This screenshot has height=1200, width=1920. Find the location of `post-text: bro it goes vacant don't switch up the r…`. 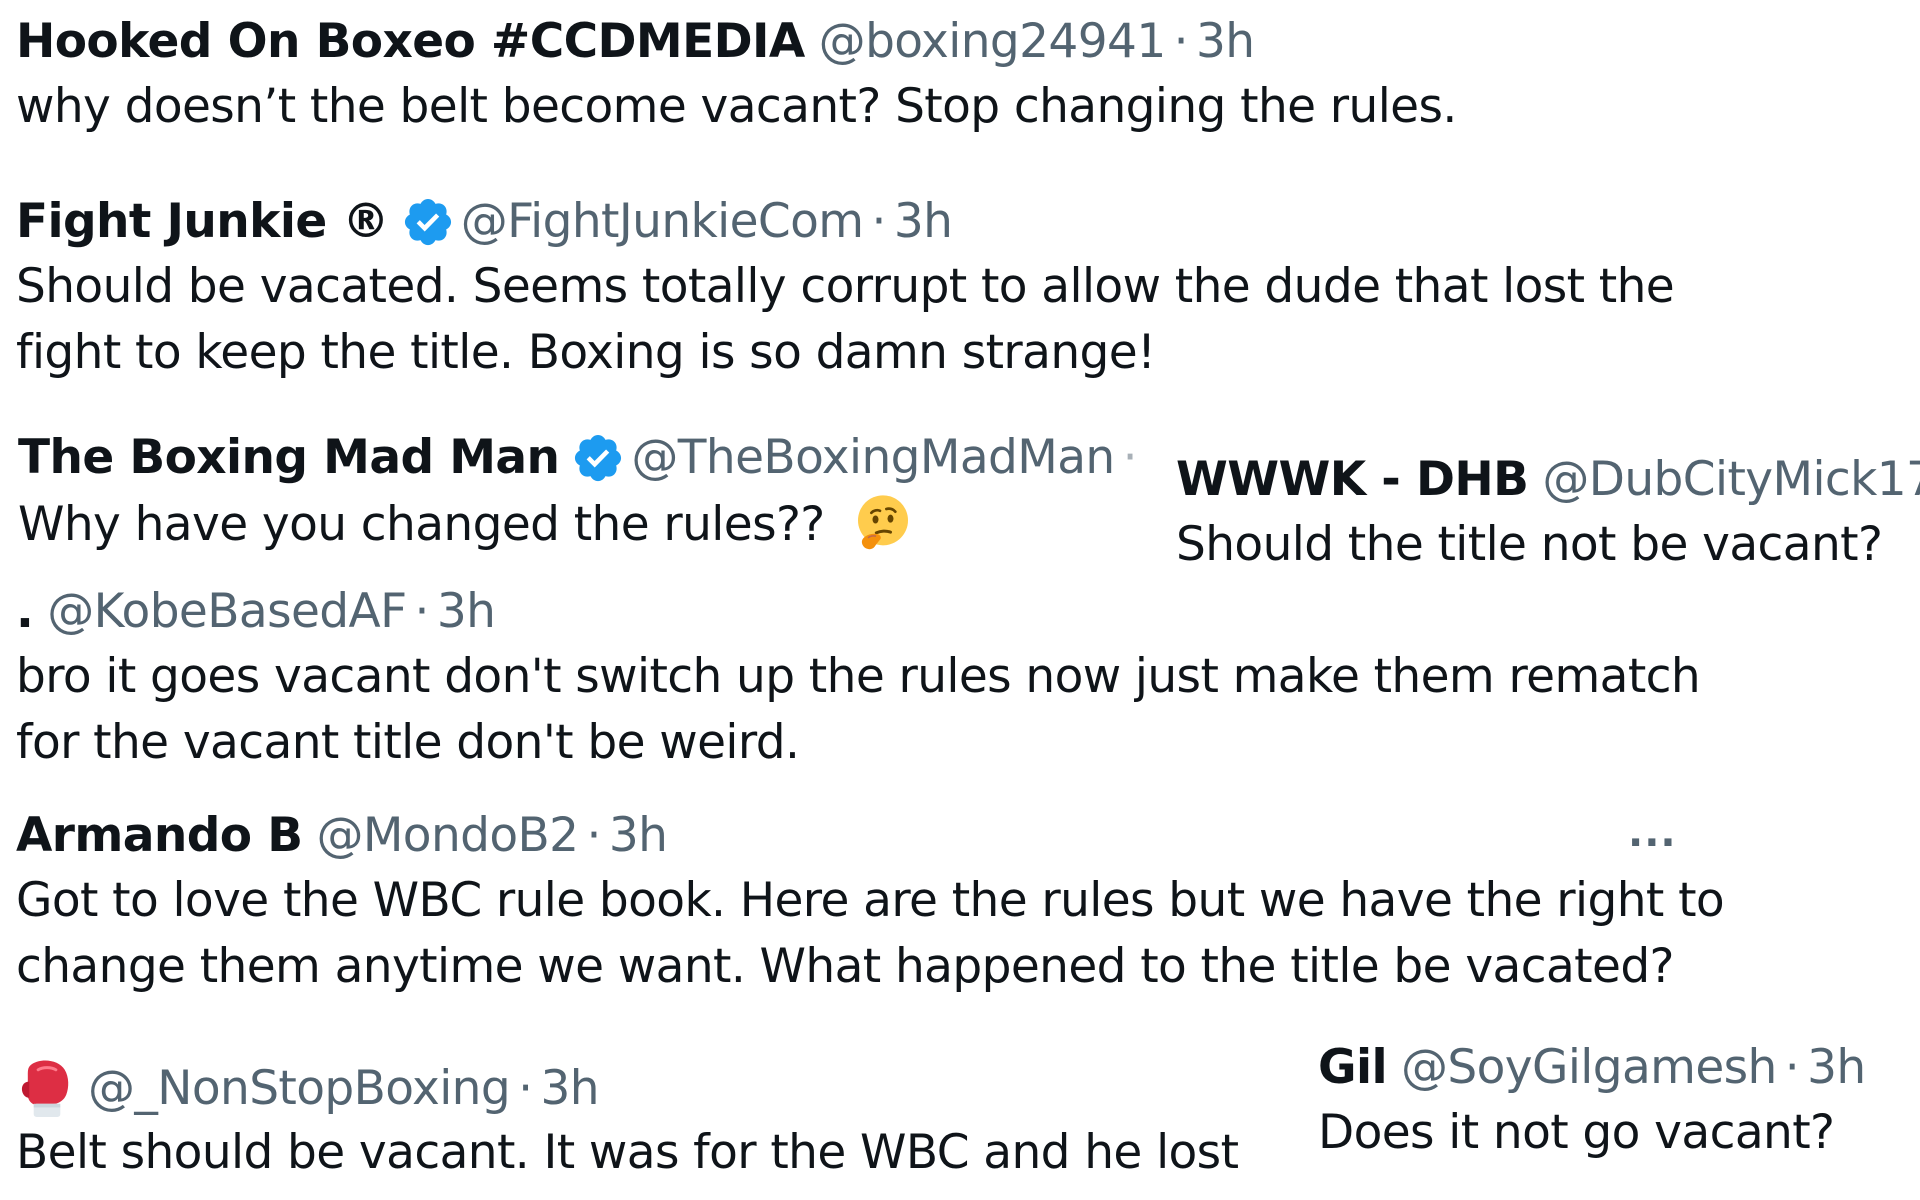

post-text: bro it goes vacant don't switch up the r… is located at coordinates (858, 710).